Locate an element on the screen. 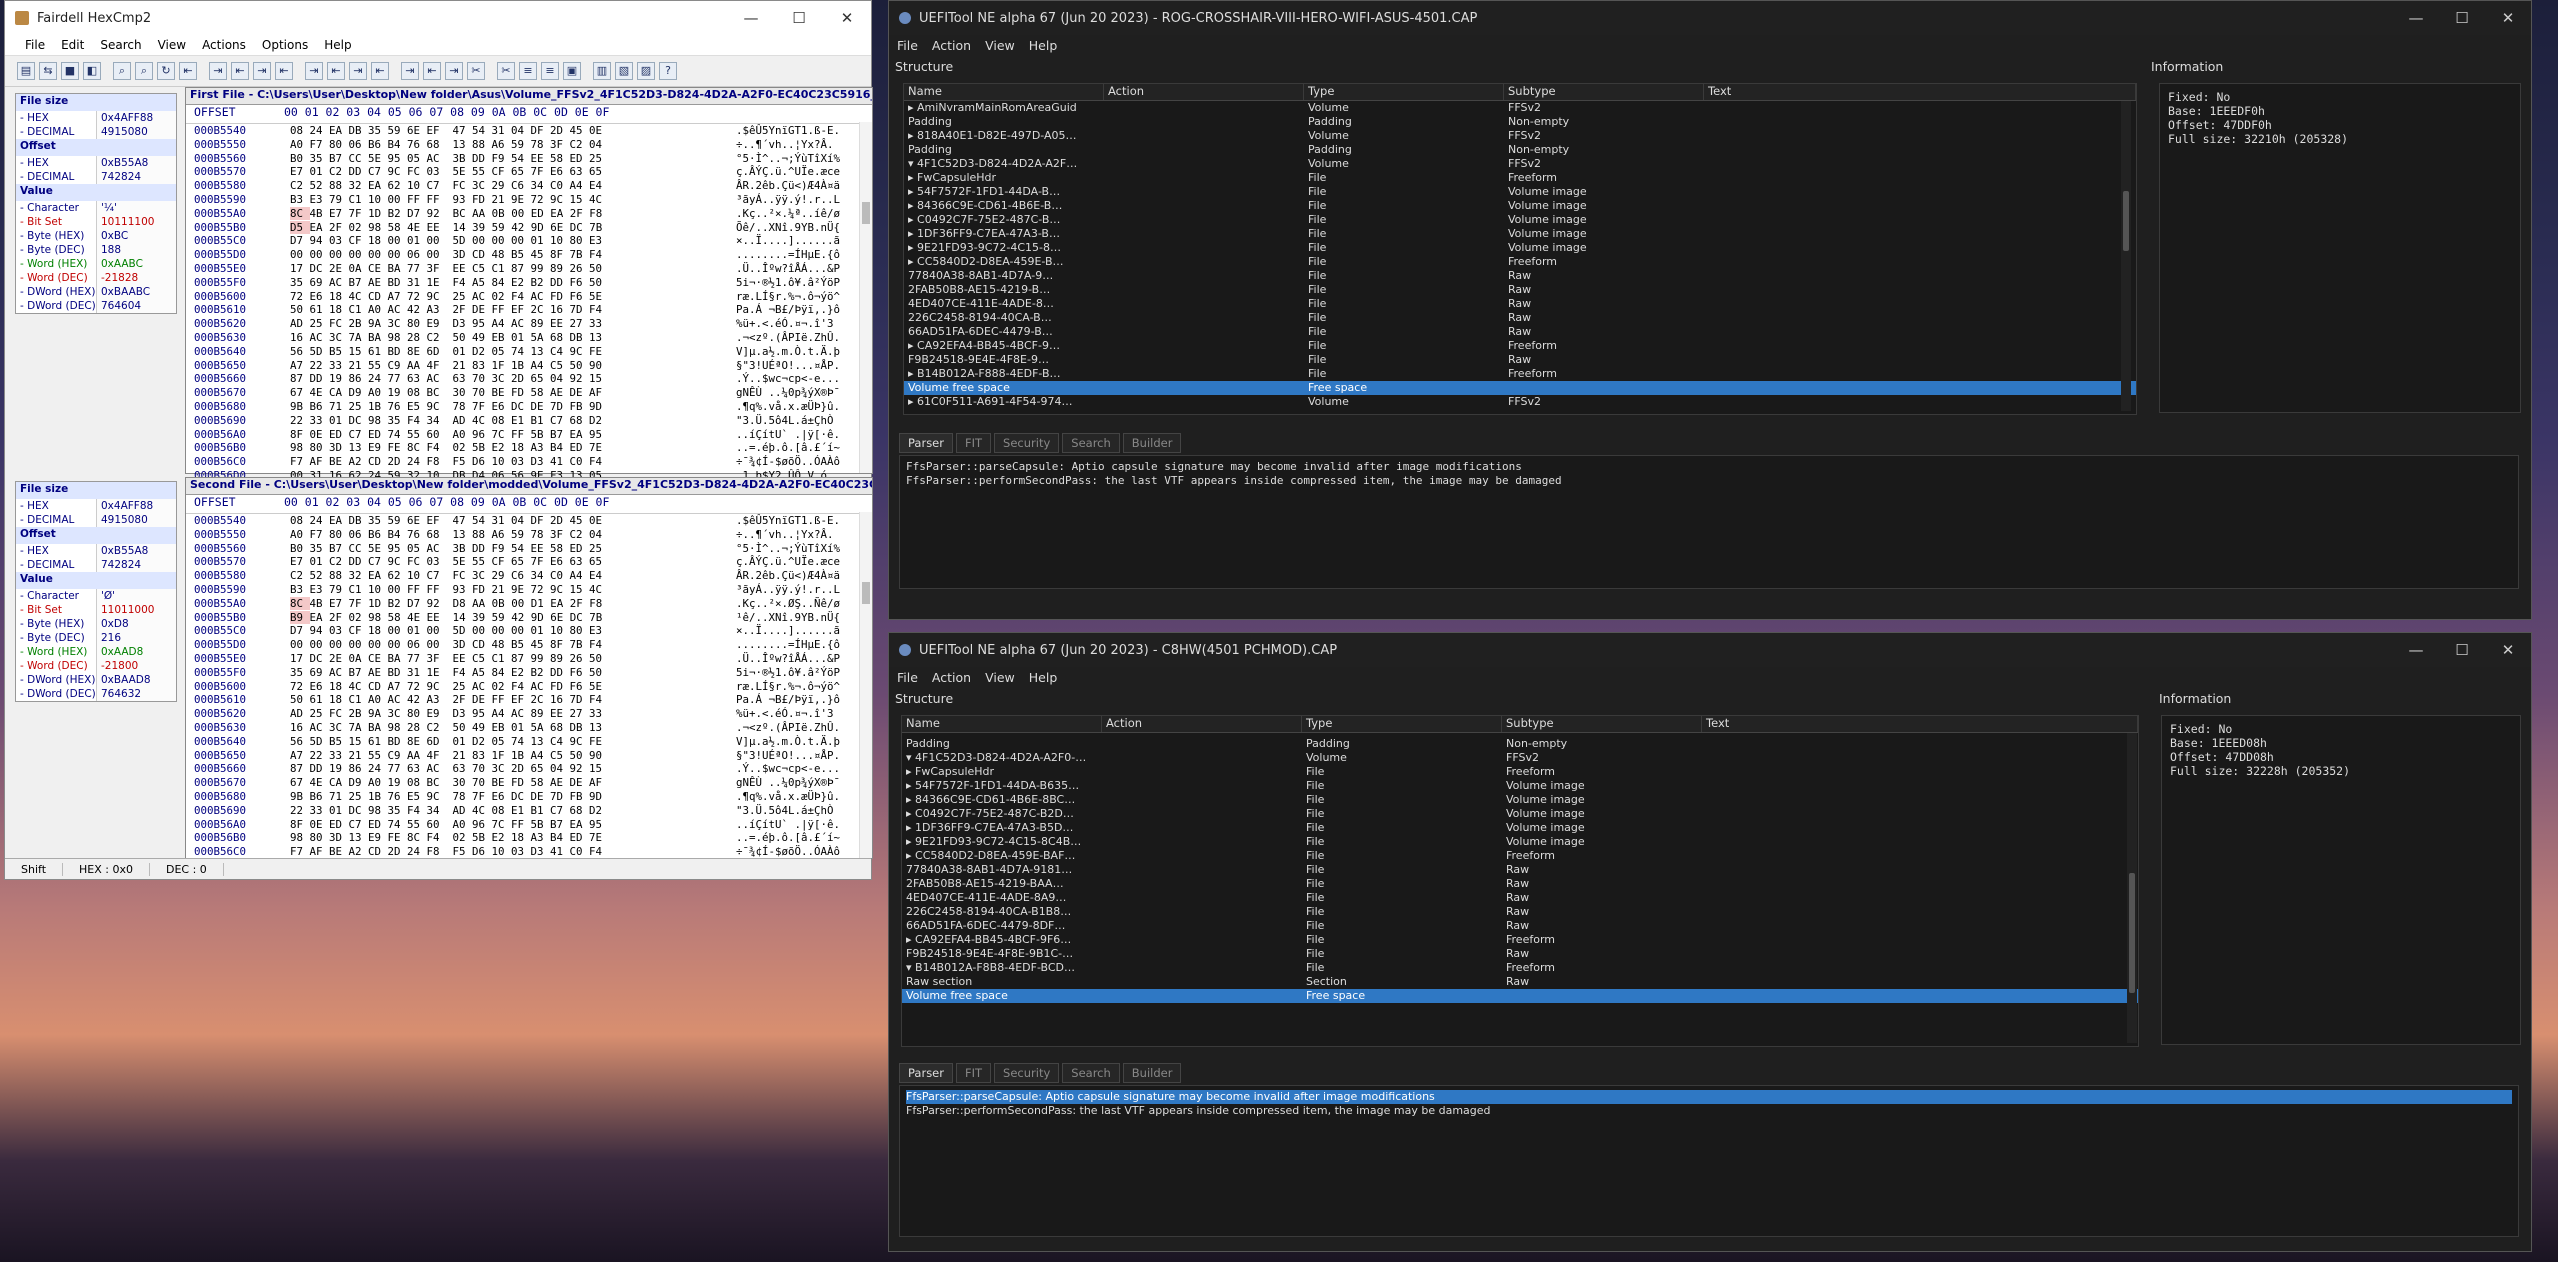 The width and height of the screenshot is (2558, 1262). tree-row: 66AD51FA-6DEC-4479-8DF… File Raw is located at coordinates (1520, 926).